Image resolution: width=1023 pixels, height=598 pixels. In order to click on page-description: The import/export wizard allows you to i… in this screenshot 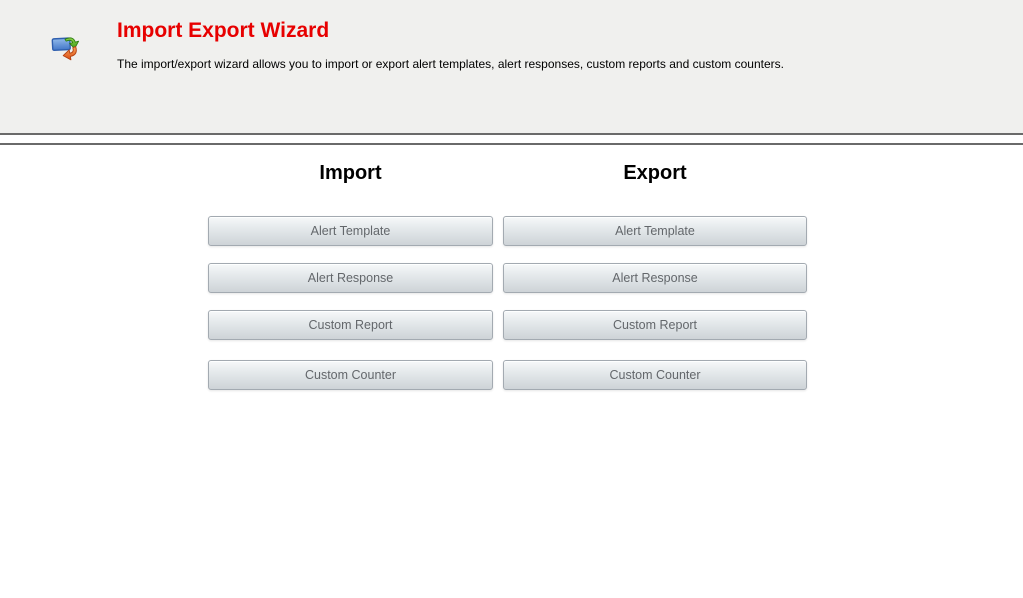, I will do `click(450, 64)`.